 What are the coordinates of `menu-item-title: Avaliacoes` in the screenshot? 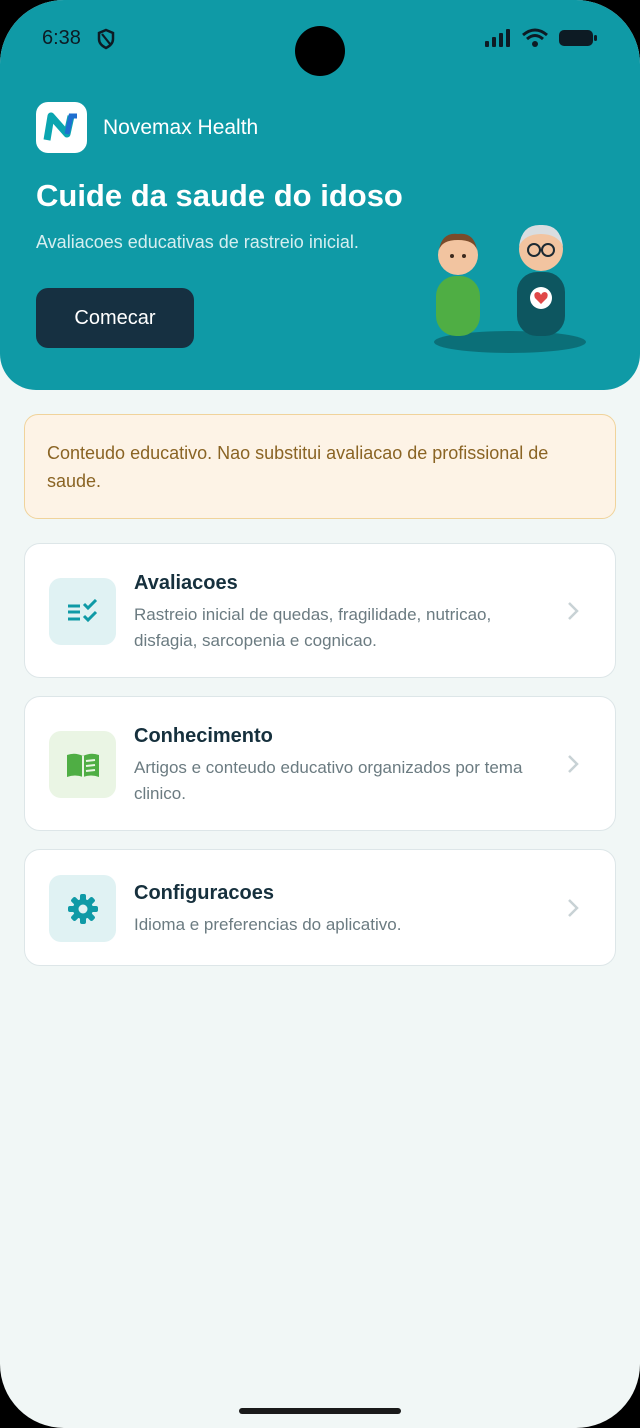 It's located at (186, 583).